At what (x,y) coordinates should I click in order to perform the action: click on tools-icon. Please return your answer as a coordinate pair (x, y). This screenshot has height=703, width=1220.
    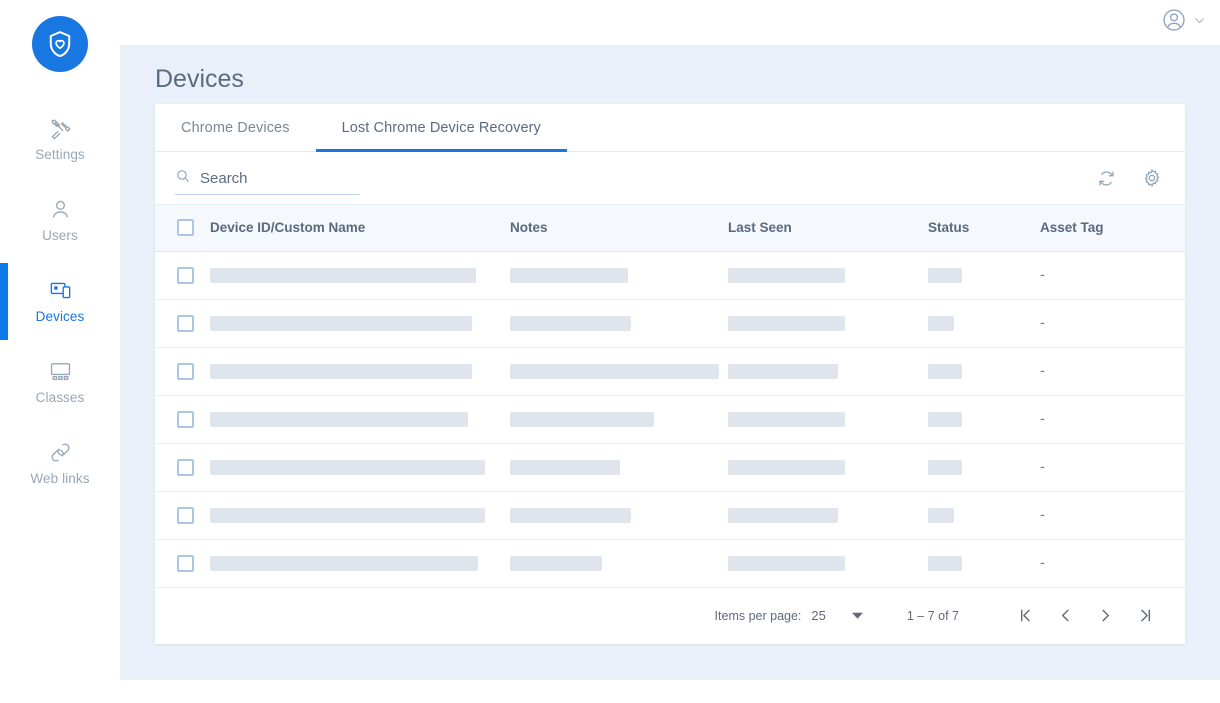
    Looking at the image, I should click on (60, 129).